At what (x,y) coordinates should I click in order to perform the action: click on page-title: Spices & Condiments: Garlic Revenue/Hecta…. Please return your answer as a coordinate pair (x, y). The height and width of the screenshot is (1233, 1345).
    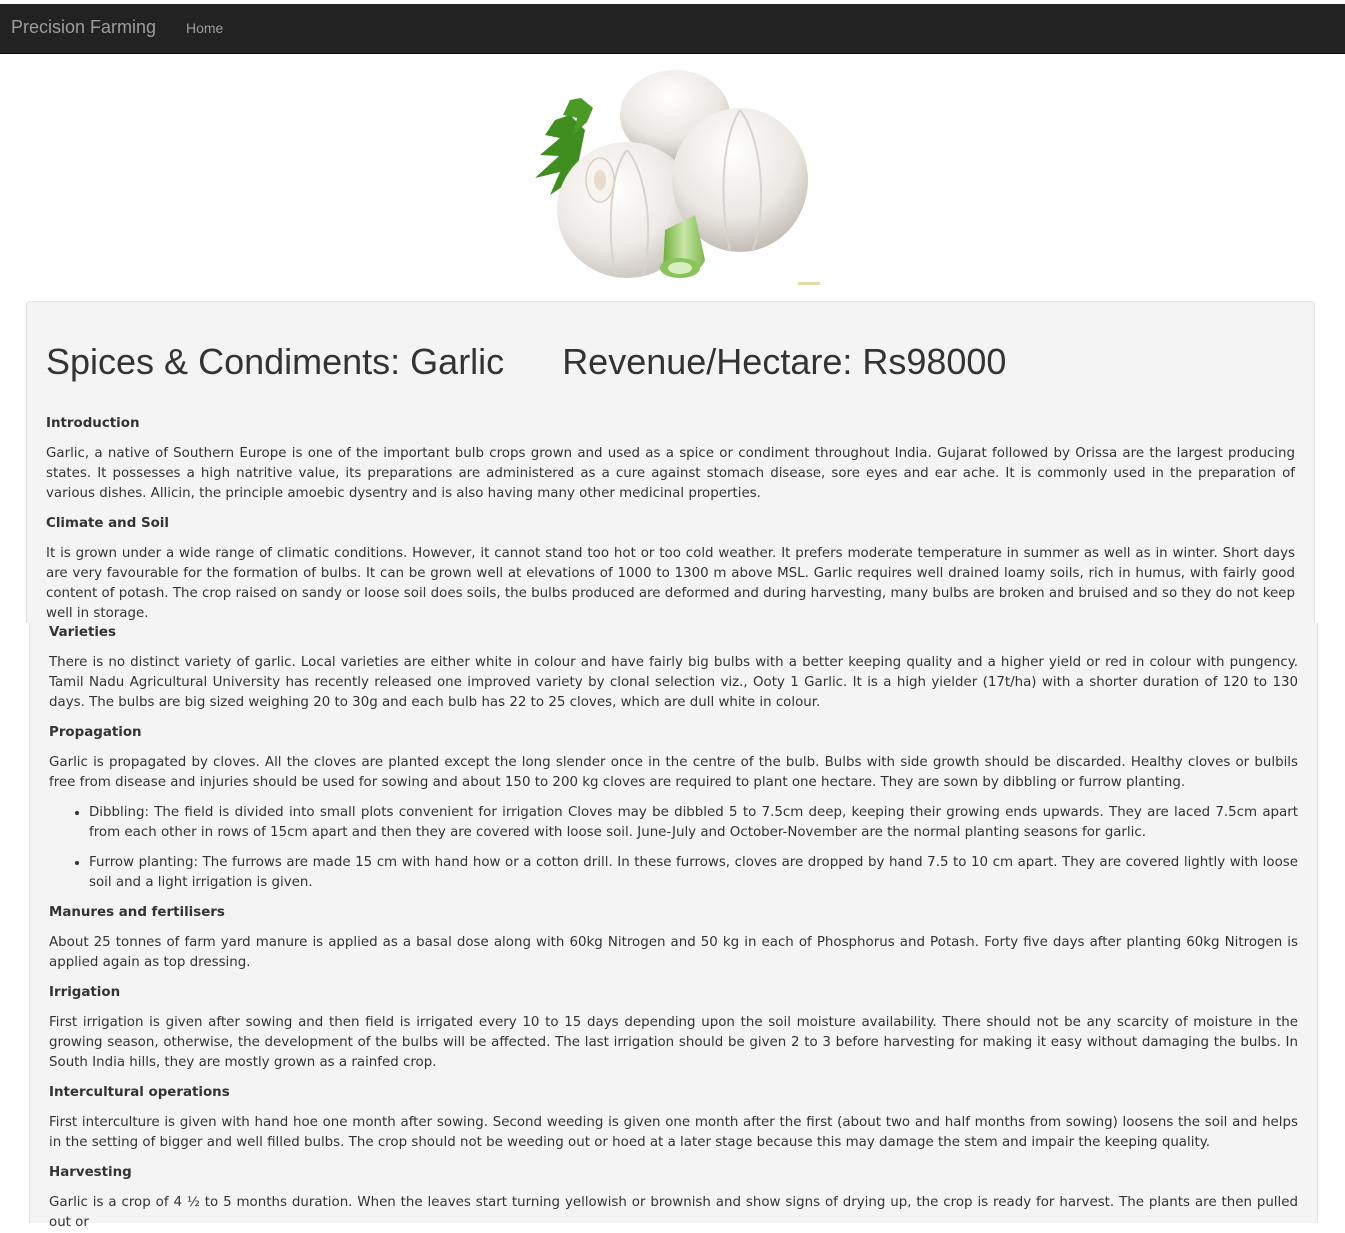
    Looking at the image, I should click on (670, 362).